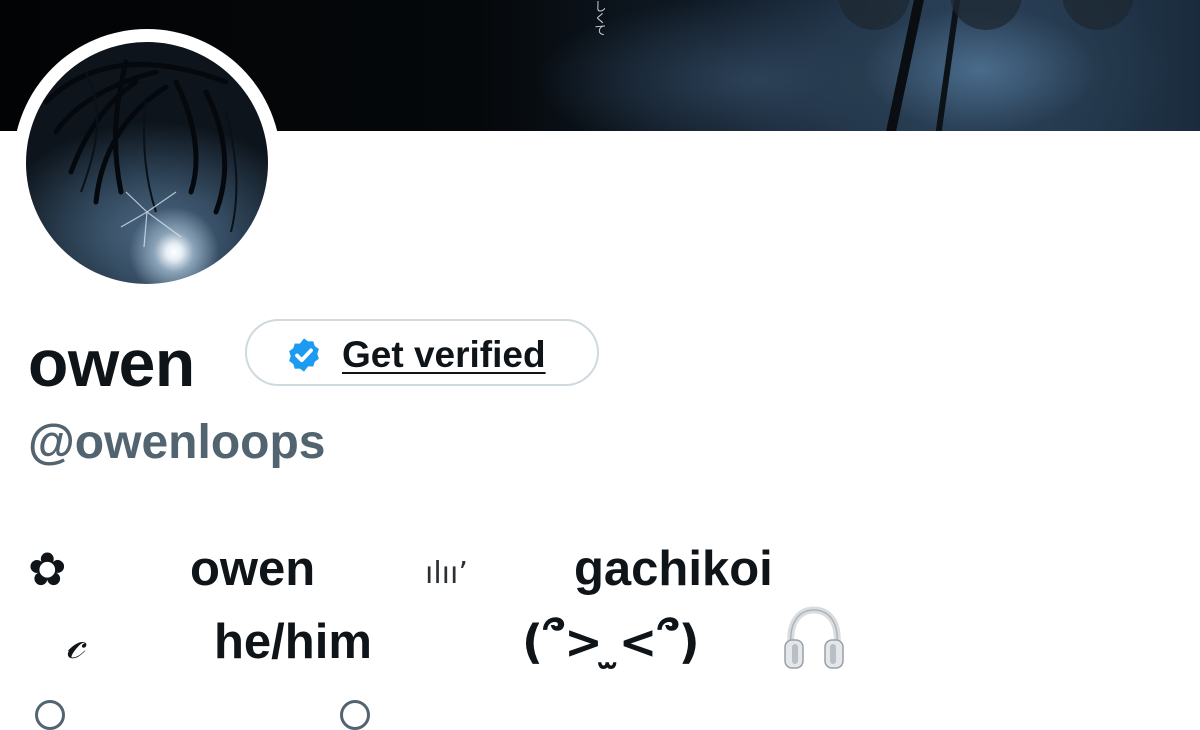  What do you see at coordinates (140, 153) in the screenshot?
I see `avatar-art` at bounding box center [140, 153].